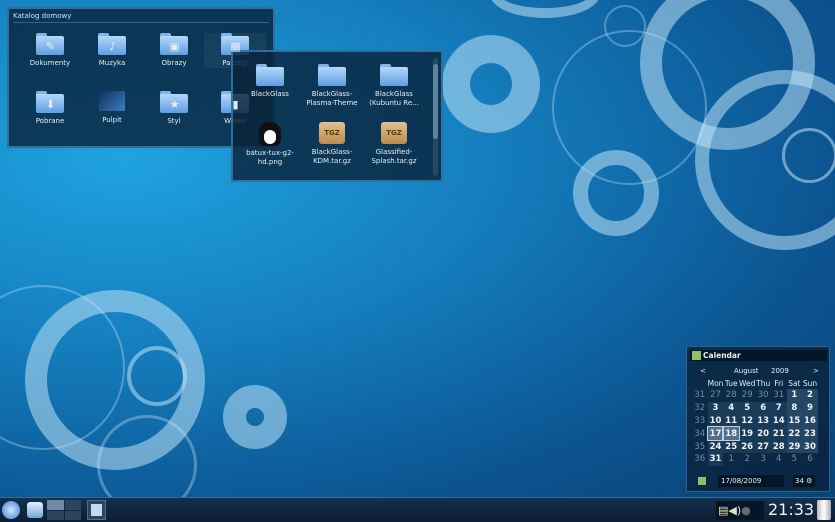 The height and width of the screenshot is (522, 835). I want to click on week-spinbox: 34 ⚙, so click(804, 481).